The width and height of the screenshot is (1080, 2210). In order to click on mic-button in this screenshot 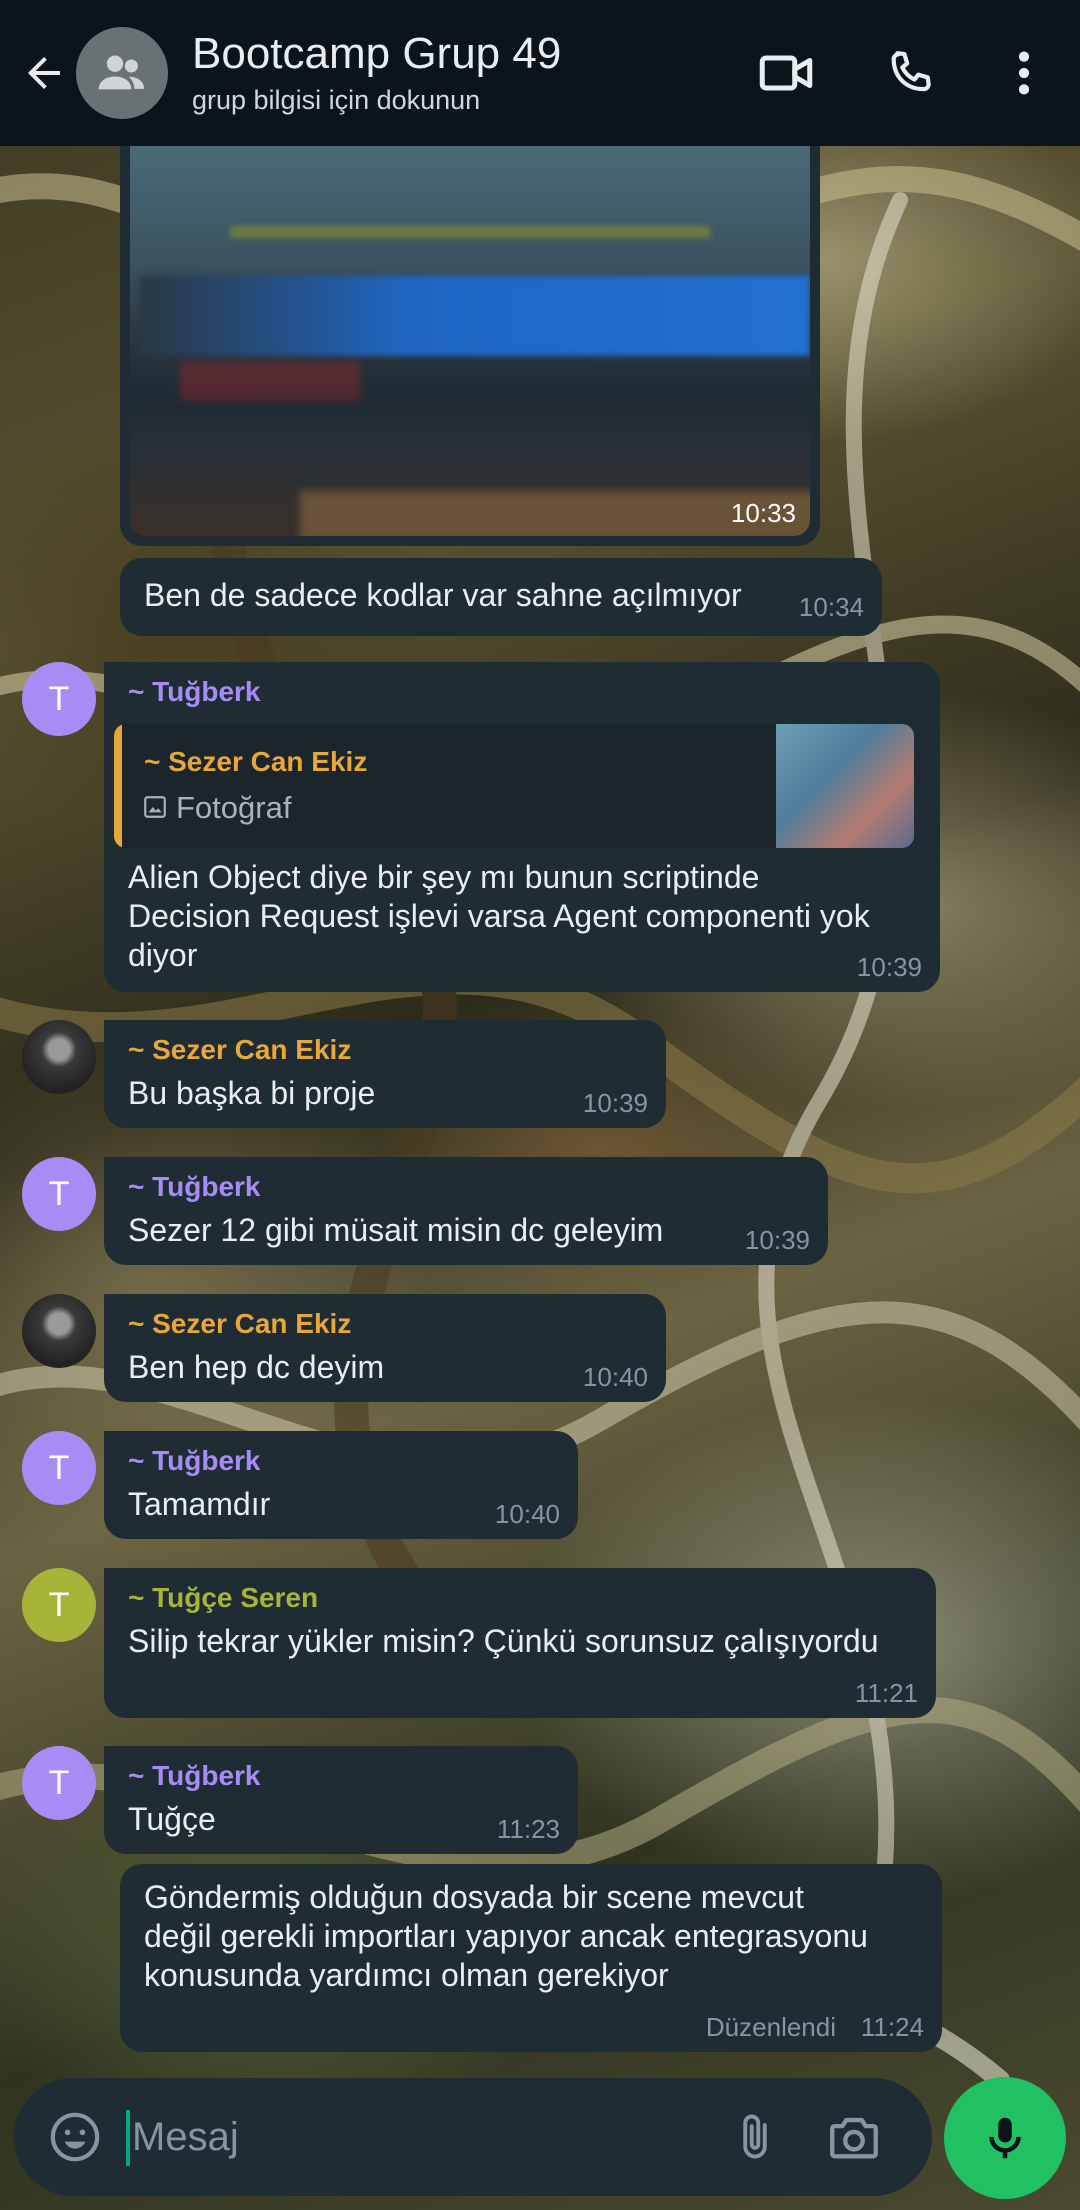, I will do `click(1005, 2138)`.